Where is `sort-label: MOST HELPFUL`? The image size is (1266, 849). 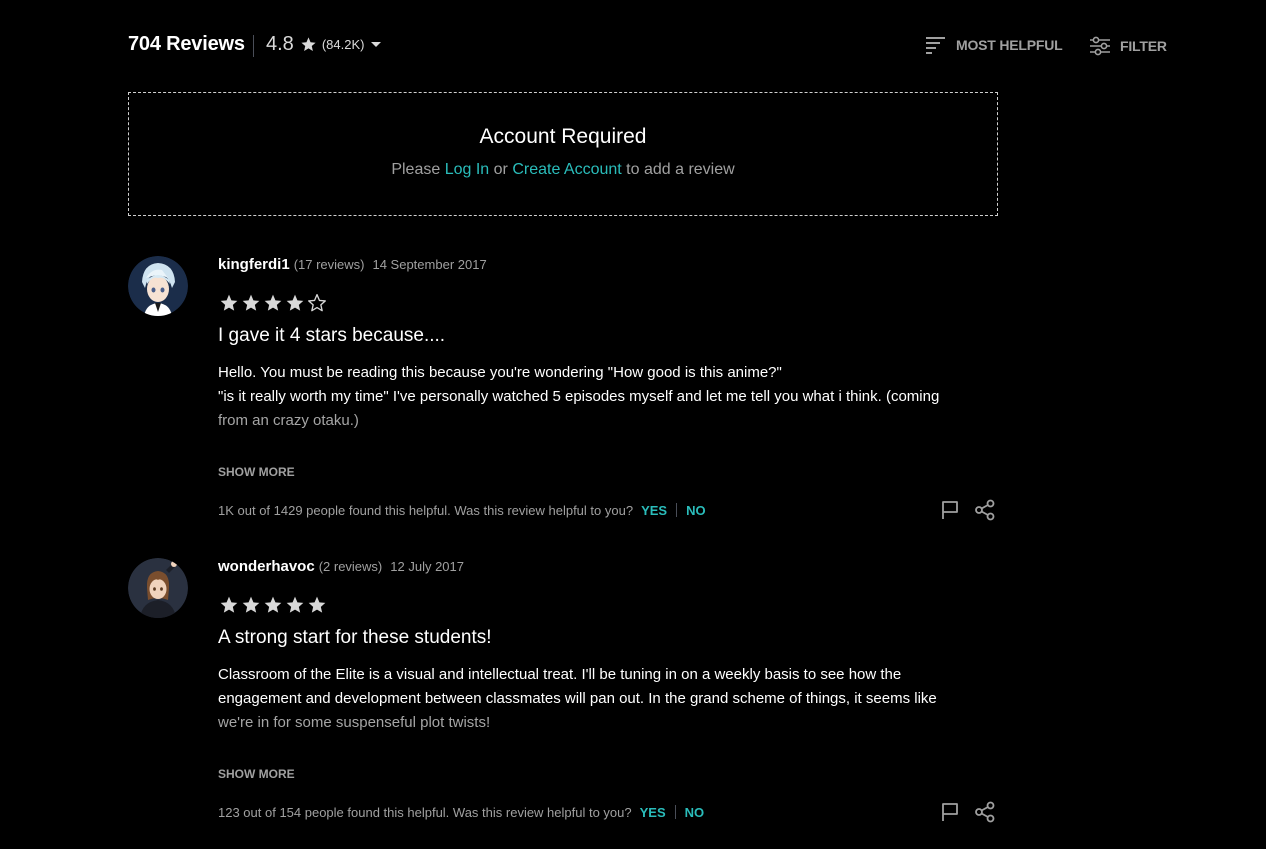
sort-label: MOST HELPFUL is located at coordinates (1009, 45).